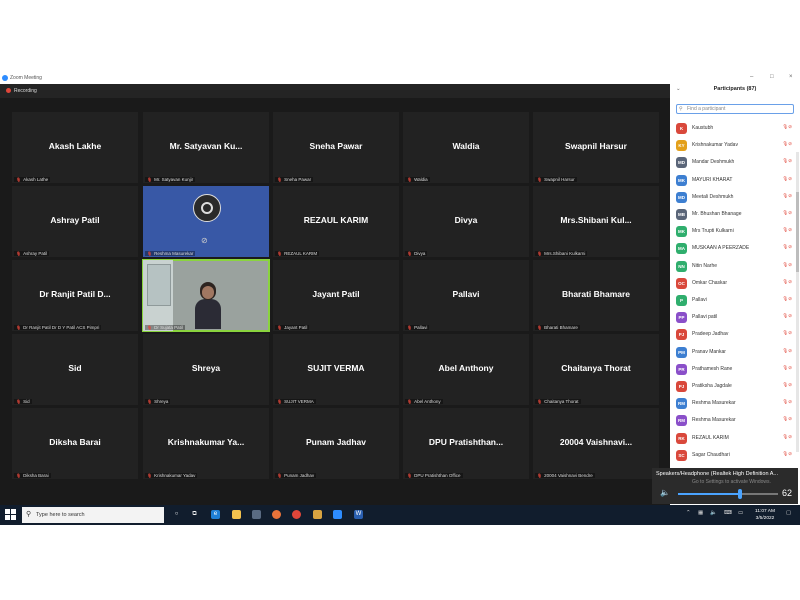  I want to click on volume-slider-handle, so click(740, 494).